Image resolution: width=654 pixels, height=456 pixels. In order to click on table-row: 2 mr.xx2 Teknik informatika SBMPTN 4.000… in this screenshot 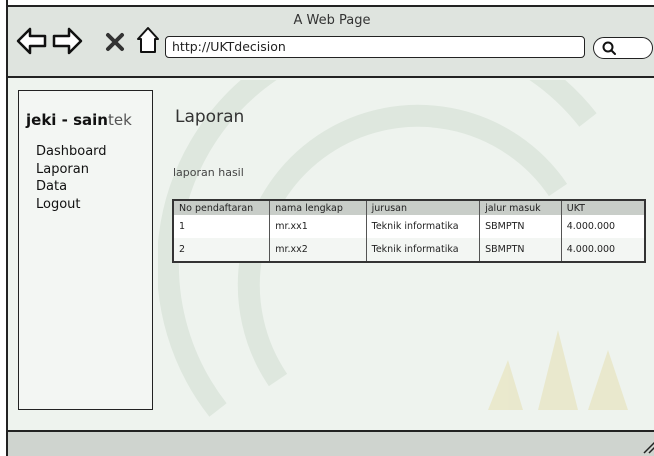, I will do `click(409, 250)`.